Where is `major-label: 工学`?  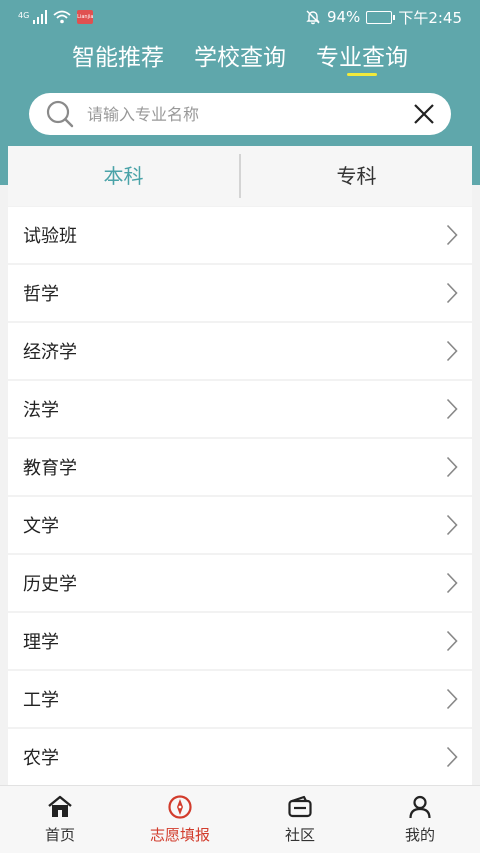
major-label: 工学 is located at coordinates (41, 700).